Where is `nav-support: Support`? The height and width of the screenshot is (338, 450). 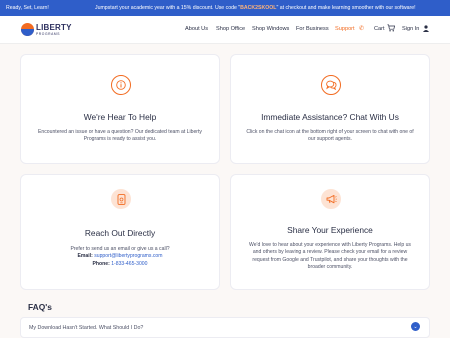 nav-support: Support is located at coordinates (345, 29).